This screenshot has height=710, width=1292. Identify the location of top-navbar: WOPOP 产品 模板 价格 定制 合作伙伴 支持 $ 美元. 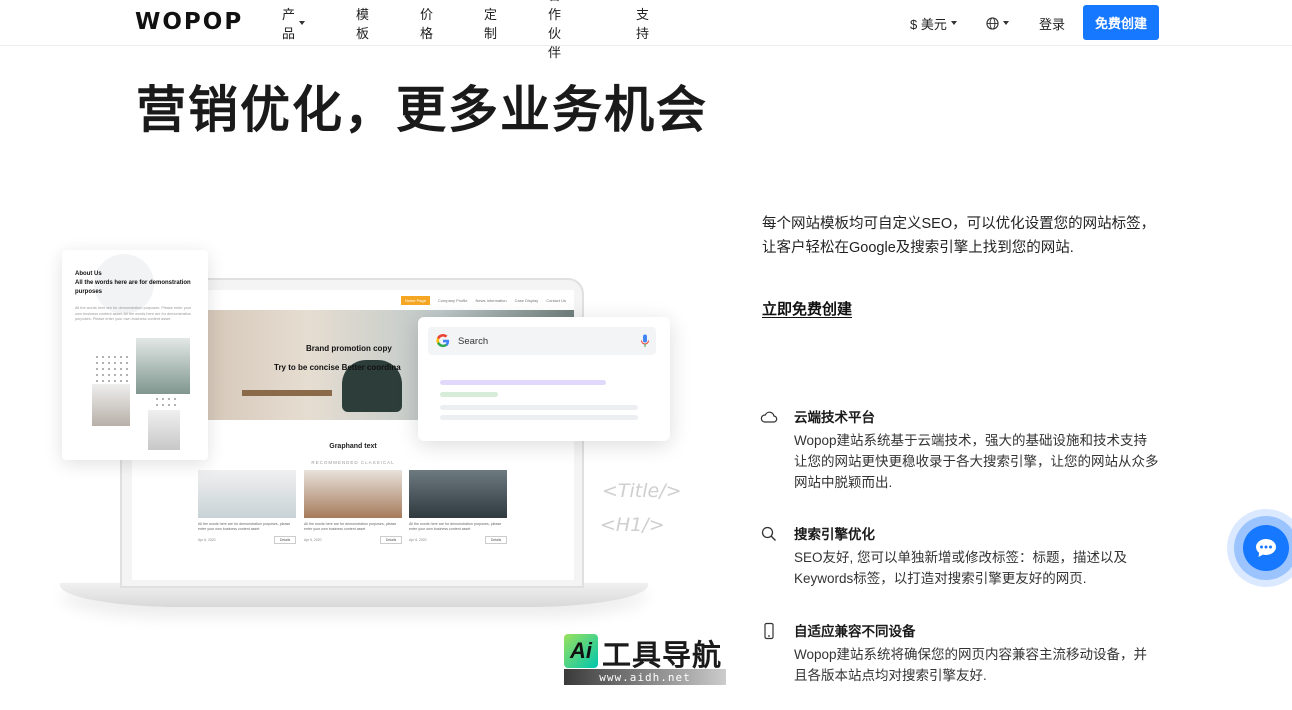
(646, 30).